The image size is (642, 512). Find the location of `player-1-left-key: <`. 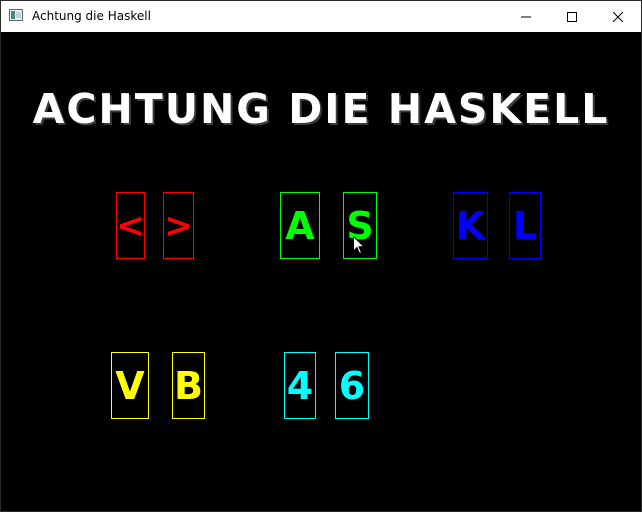

player-1-left-key: < is located at coordinates (130, 225).